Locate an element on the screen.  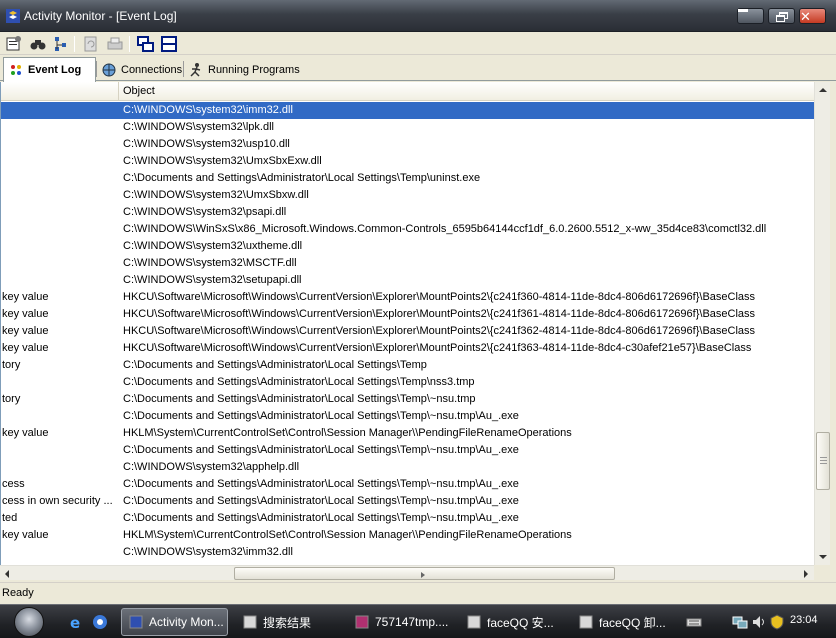
tree-icon is located at coordinates (60, 44).